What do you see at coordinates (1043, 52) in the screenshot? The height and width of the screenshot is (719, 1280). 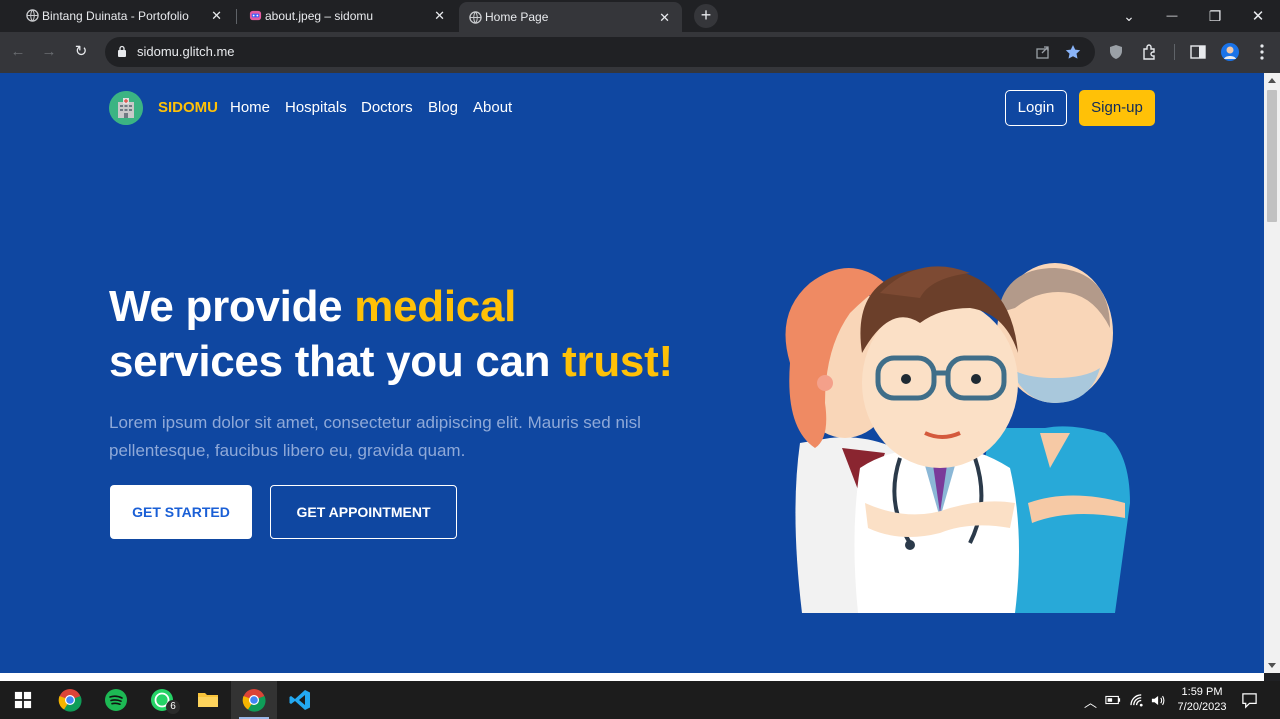 I see `share-icon` at bounding box center [1043, 52].